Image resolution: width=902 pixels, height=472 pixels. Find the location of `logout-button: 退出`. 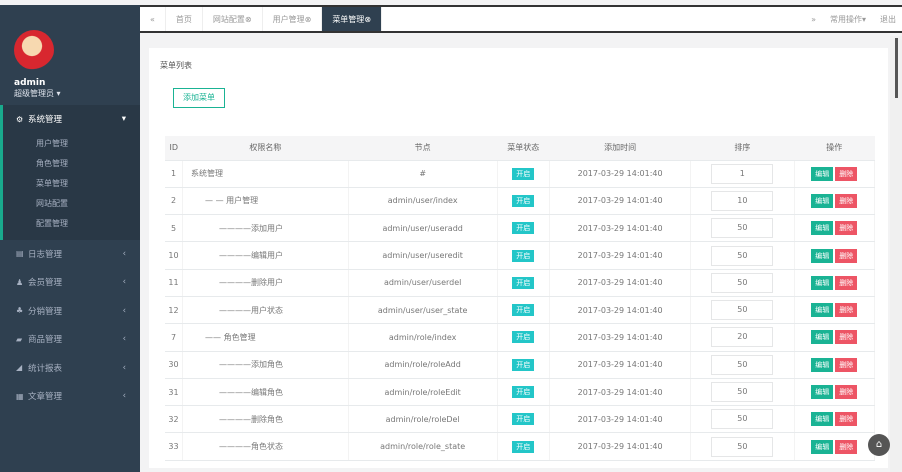

logout-button: 退出 is located at coordinates (888, 19).